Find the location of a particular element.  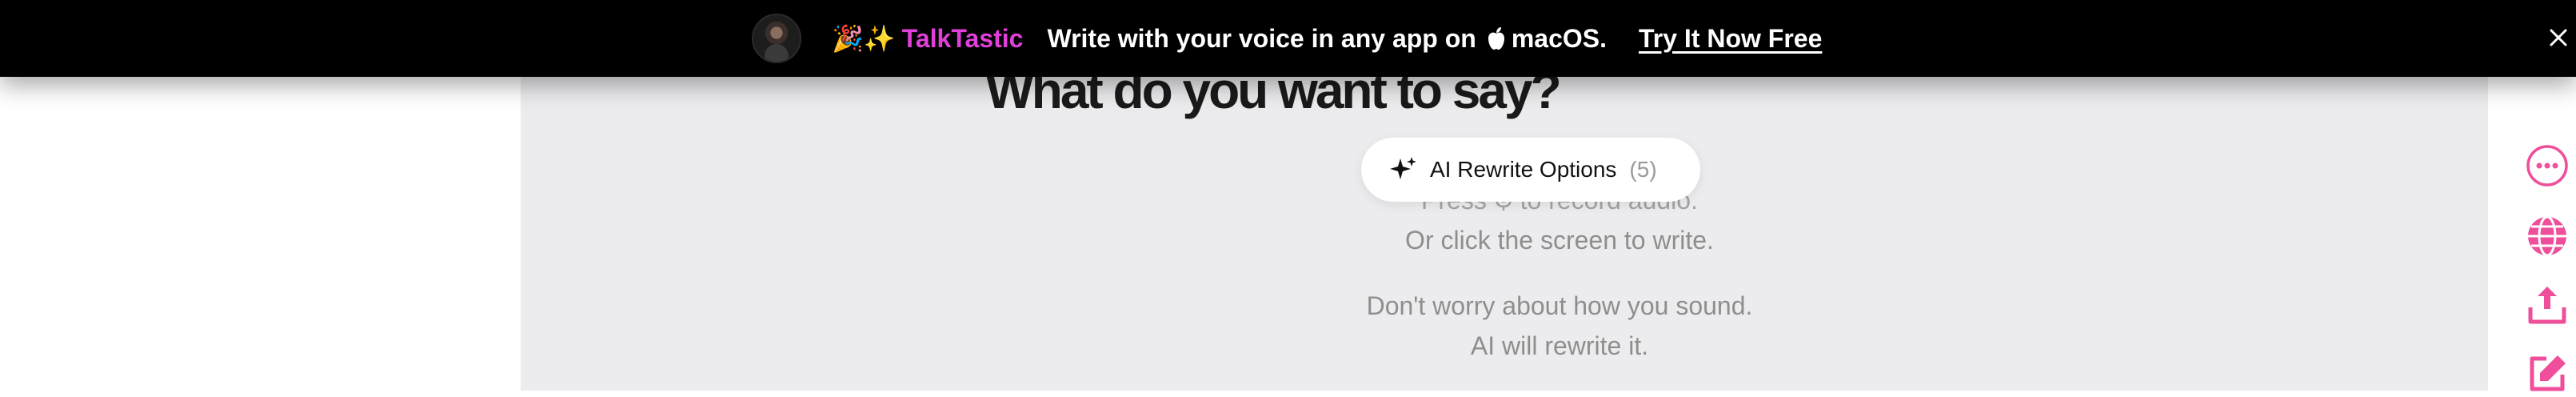

share-upload-icon is located at coordinates (2548, 305).